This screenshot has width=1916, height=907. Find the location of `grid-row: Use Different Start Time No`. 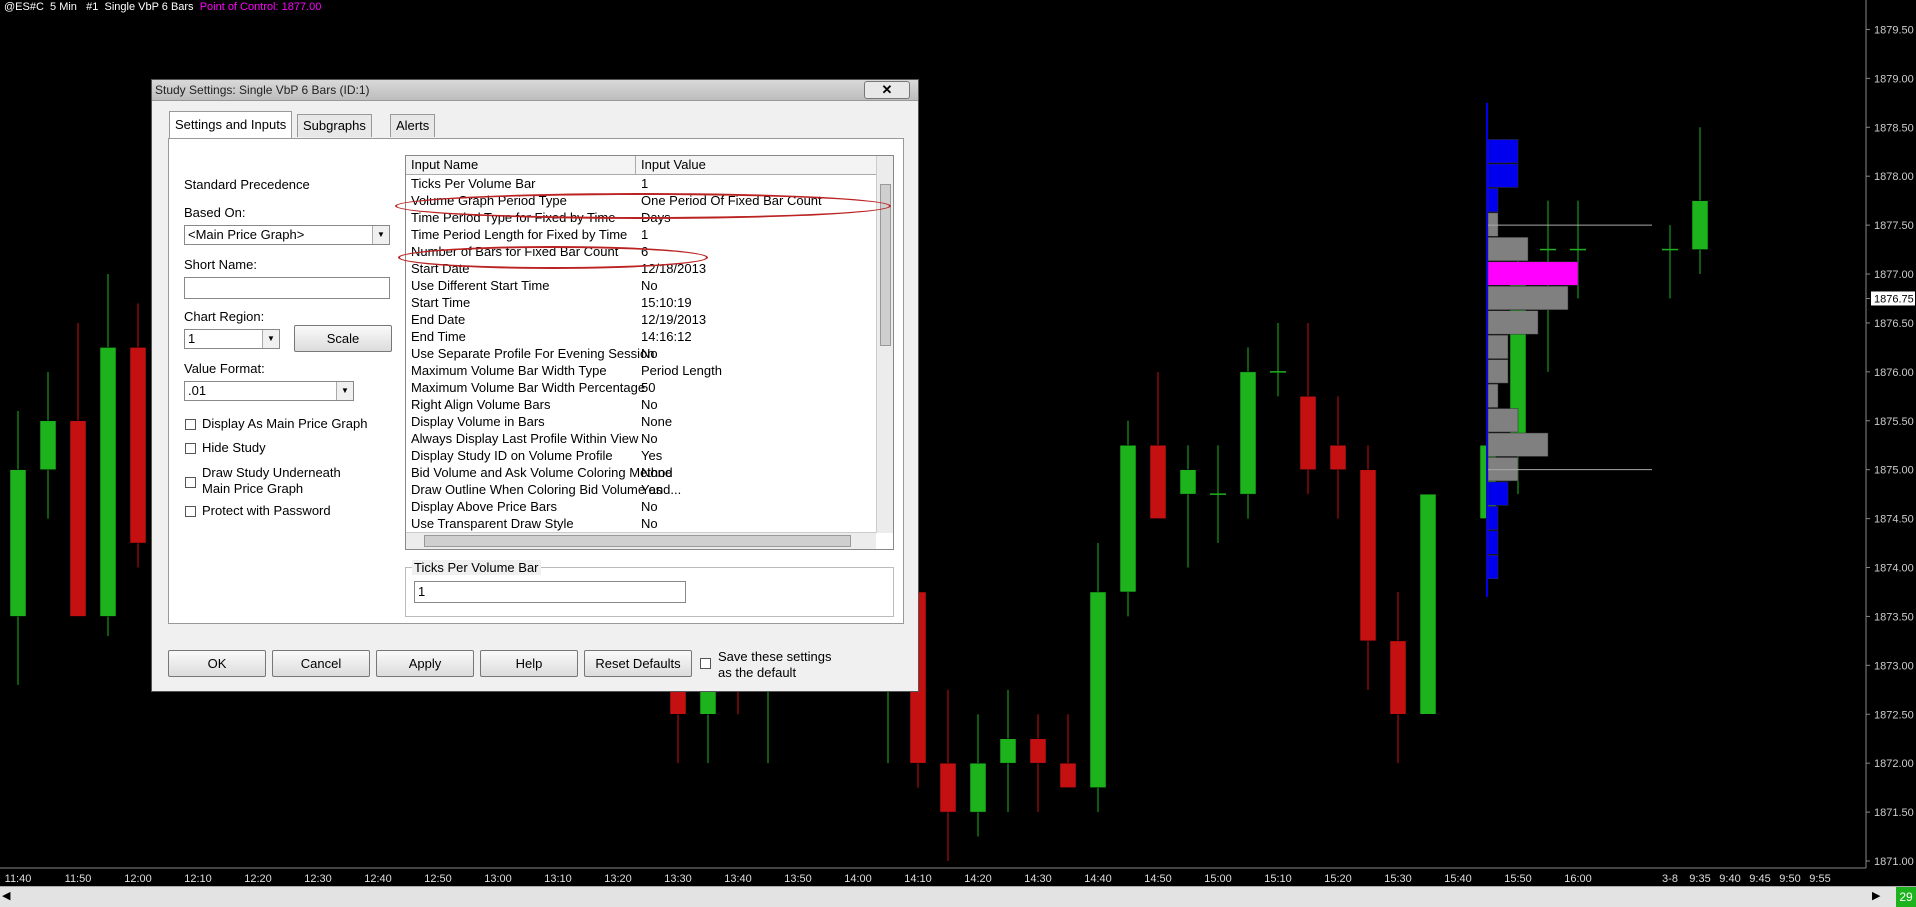

grid-row: Use Different Start Time No is located at coordinates (641, 285).